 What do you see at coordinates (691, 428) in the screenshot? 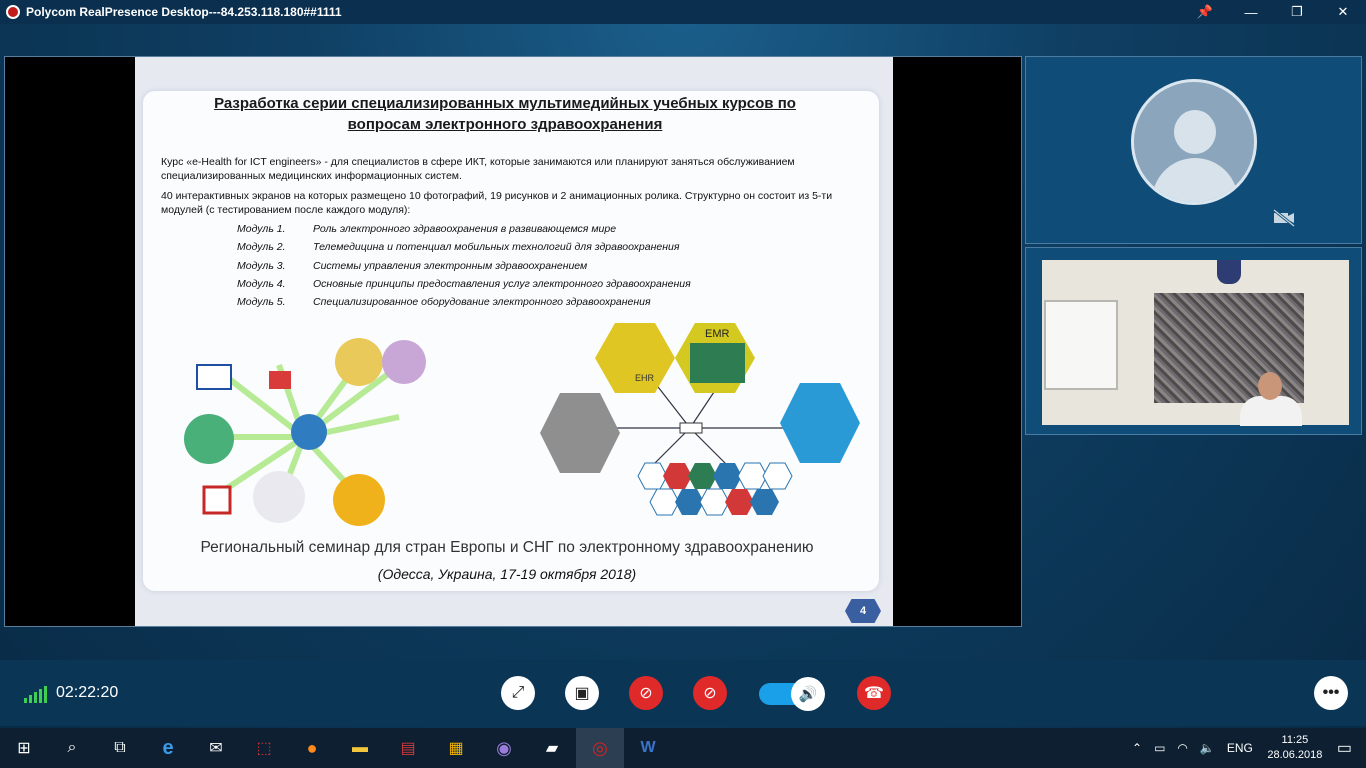
I see `laptop-hub-icon` at bounding box center [691, 428].